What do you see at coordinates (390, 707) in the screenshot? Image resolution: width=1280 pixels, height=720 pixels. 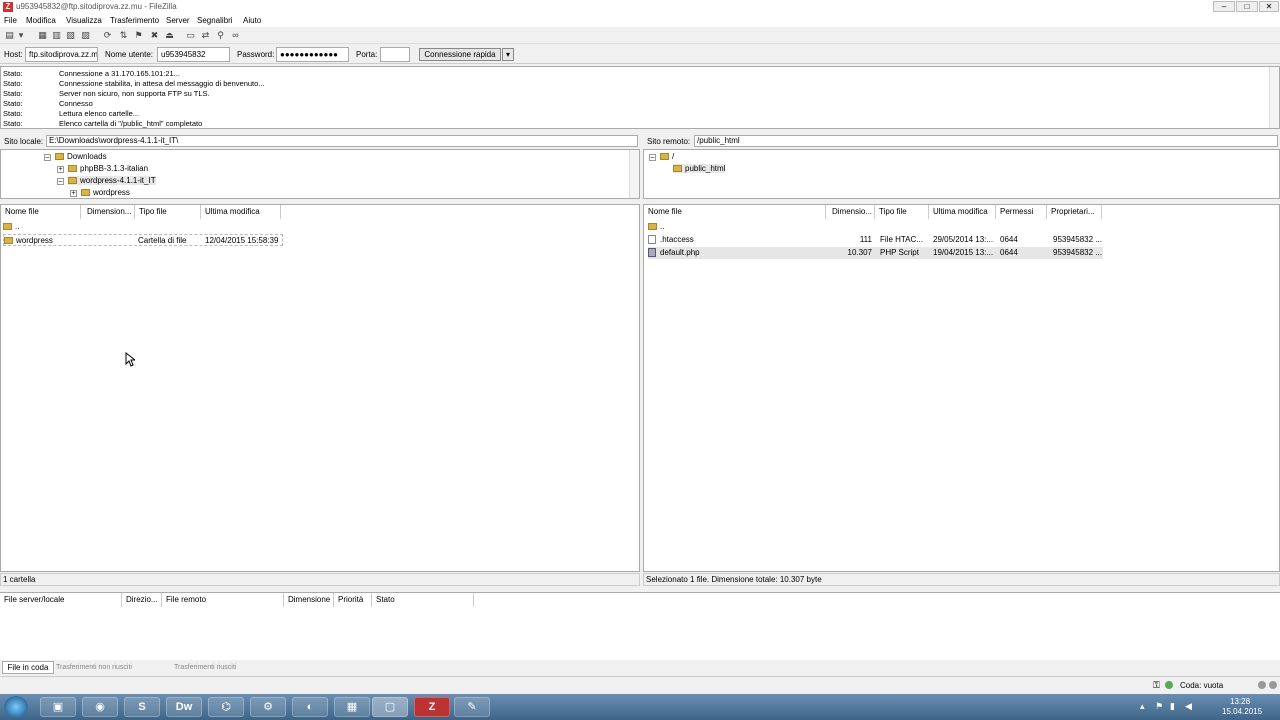 I see `screen-recorder-icon: ▢` at bounding box center [390, 707].